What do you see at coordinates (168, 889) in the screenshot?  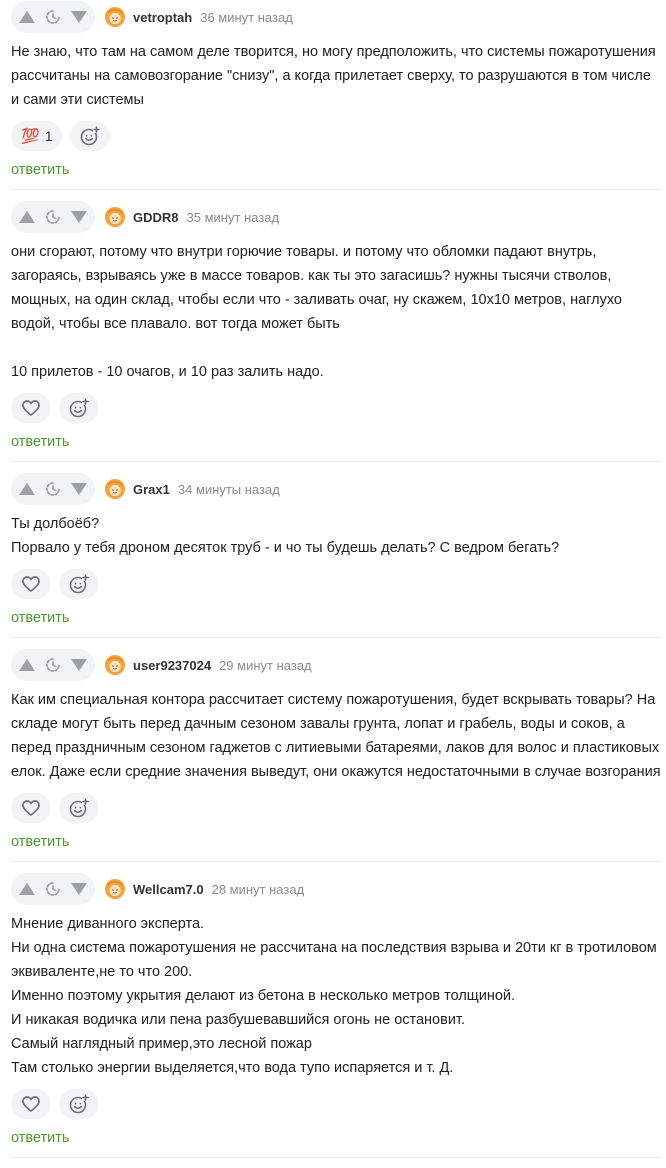 I see `username: Wellcam7.0` at bounding box center [168, 889].